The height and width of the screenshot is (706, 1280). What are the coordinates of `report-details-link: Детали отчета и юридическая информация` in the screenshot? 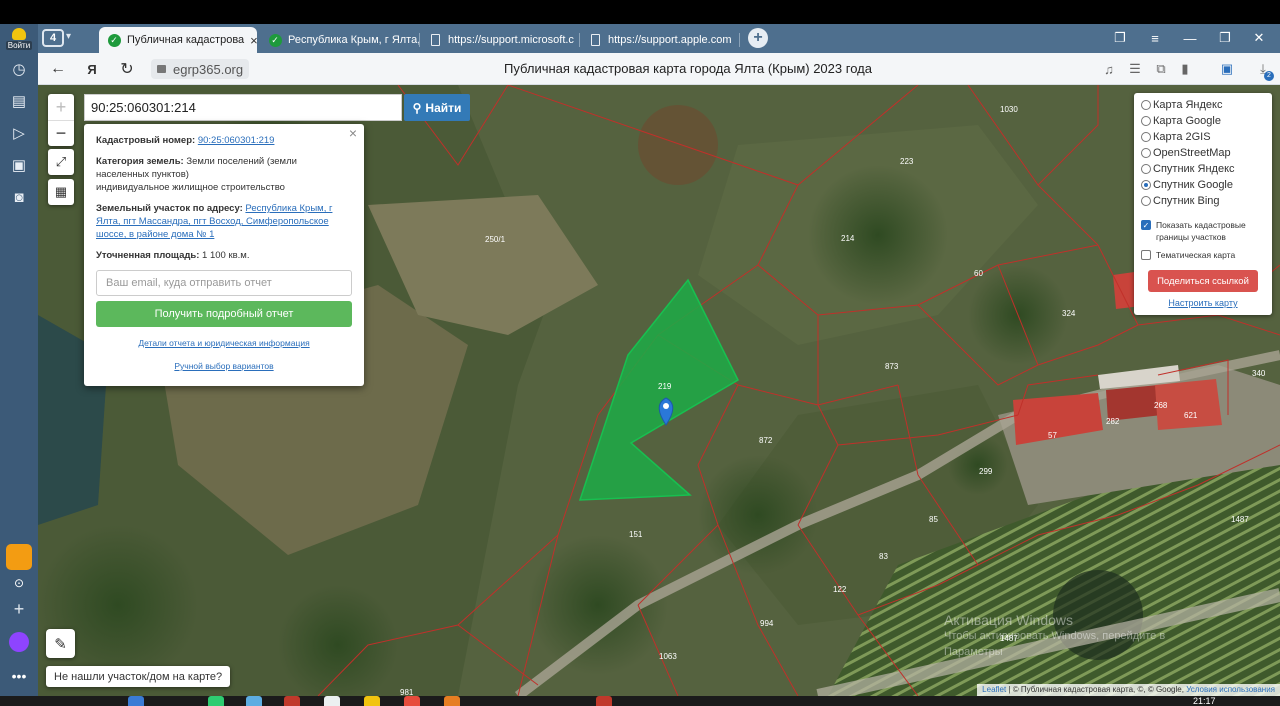 It's located at (223, 343).